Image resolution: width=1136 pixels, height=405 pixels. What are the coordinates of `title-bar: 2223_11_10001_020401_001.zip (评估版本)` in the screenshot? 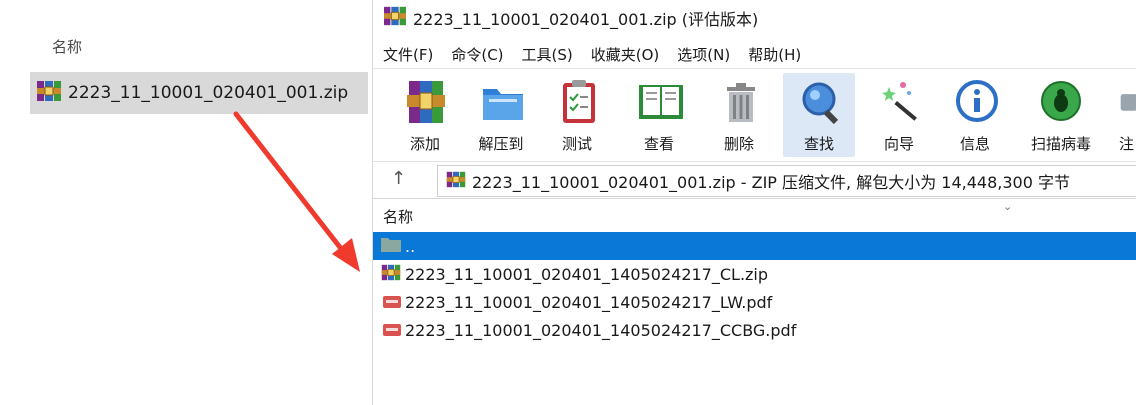 It's located at (754, 18).